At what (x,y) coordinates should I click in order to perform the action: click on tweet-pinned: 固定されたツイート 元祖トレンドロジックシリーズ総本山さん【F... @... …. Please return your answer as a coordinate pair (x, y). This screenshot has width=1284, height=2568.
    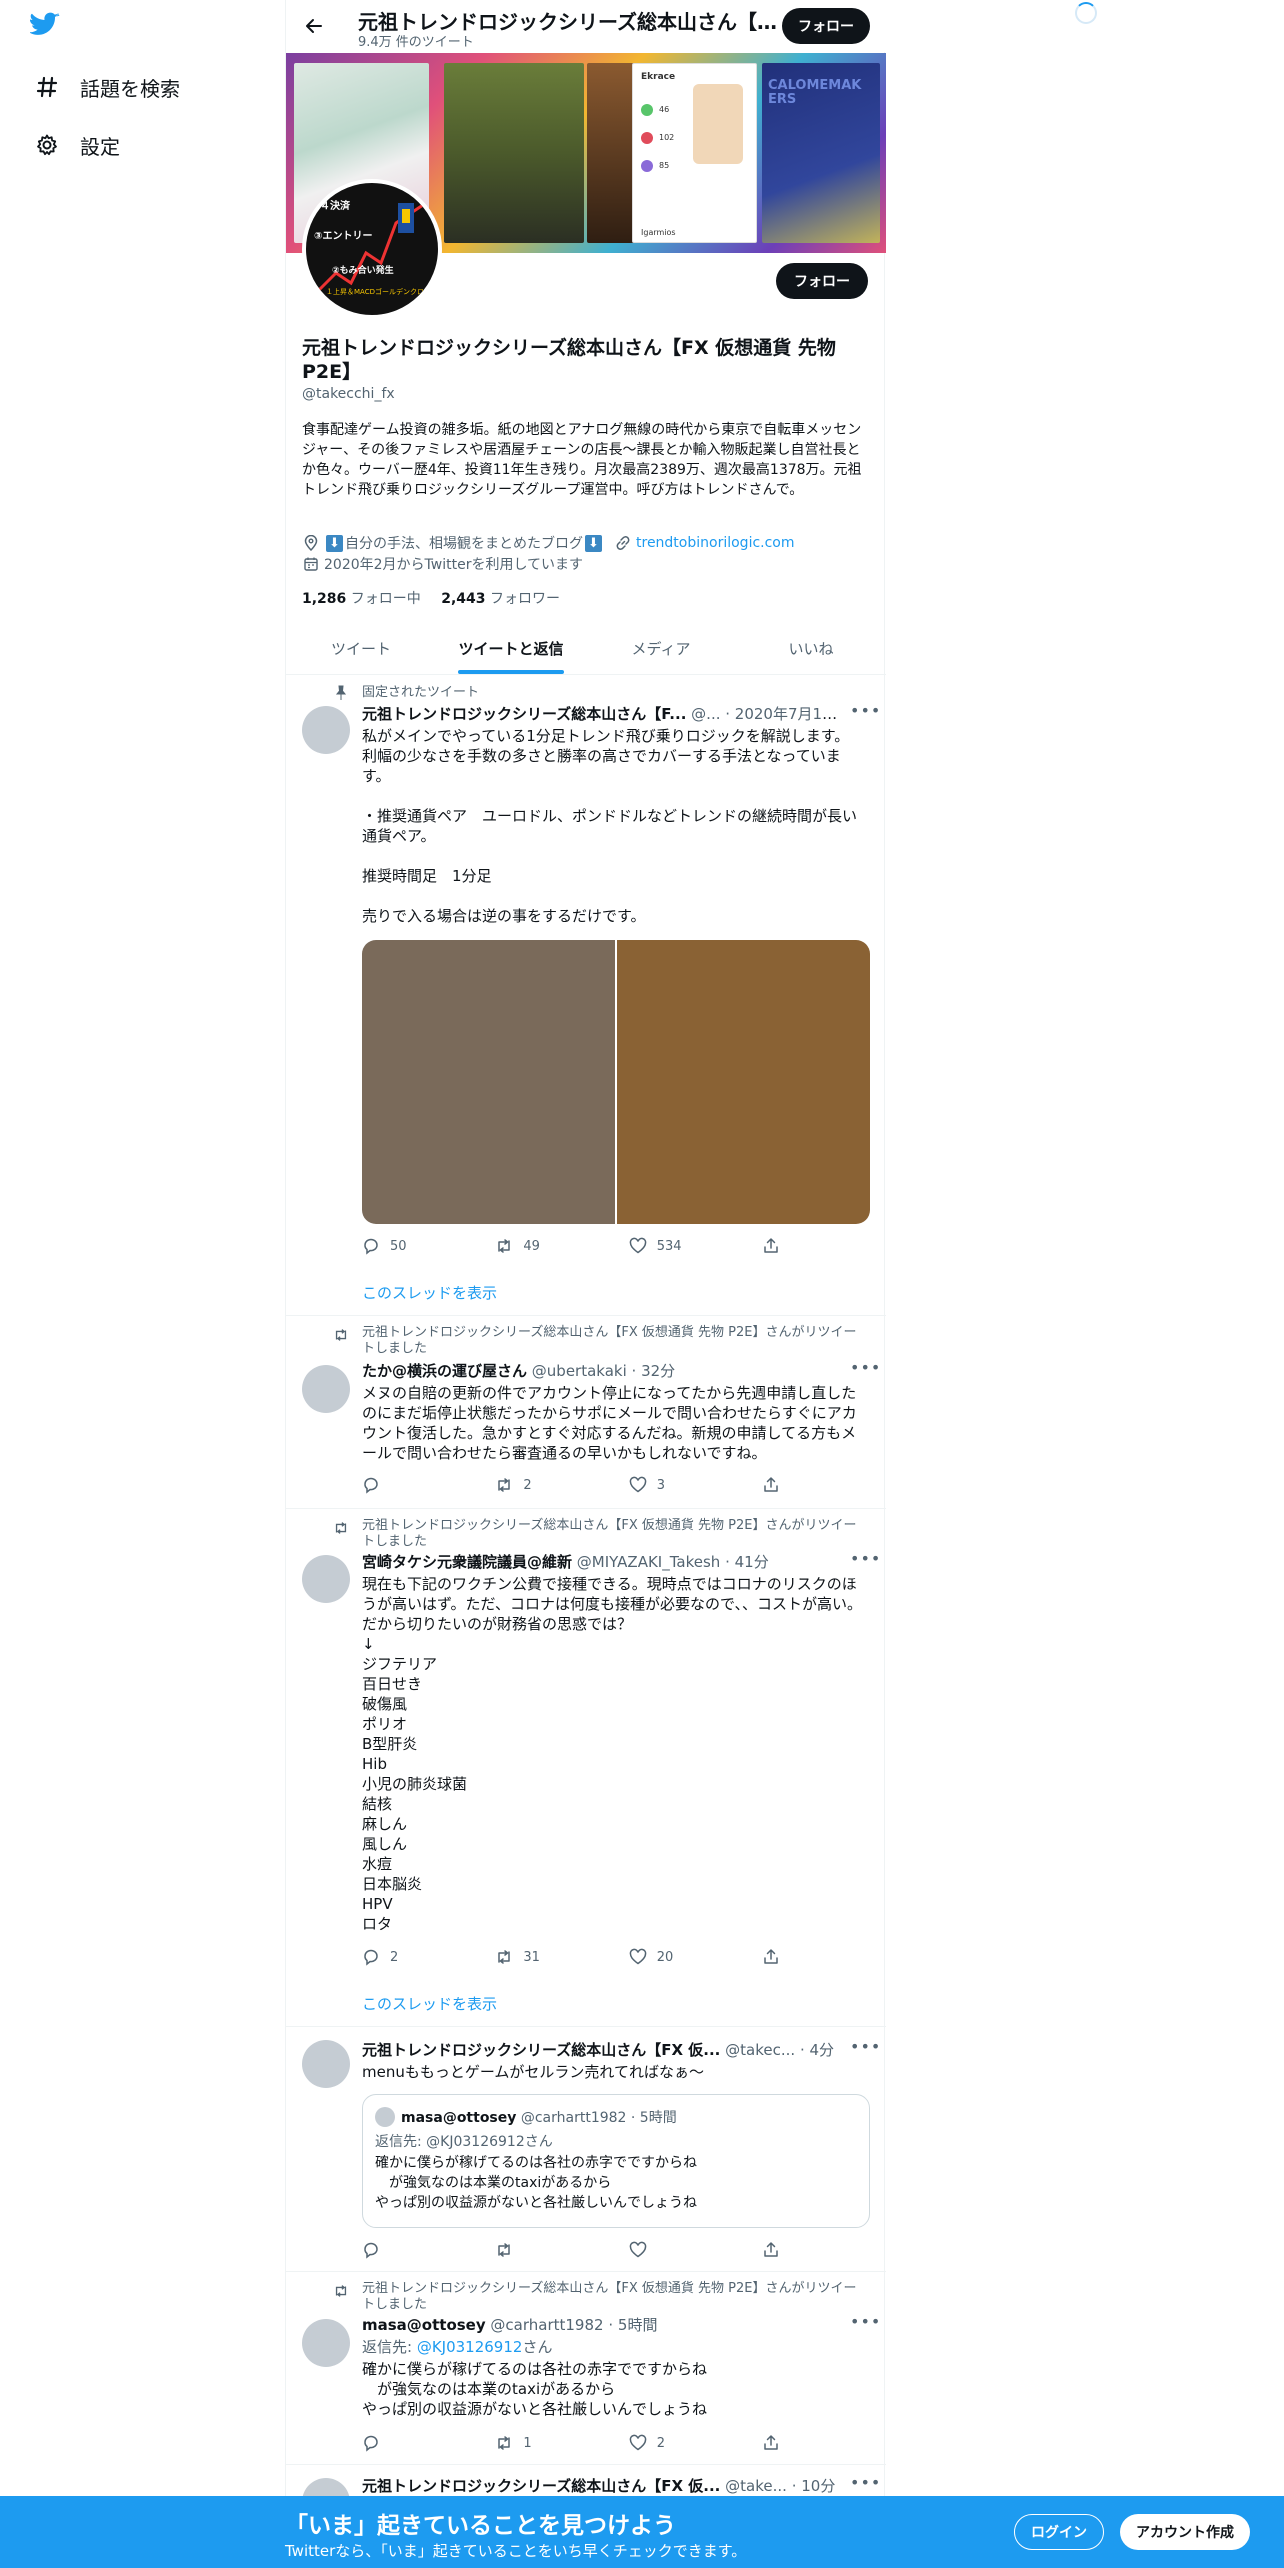
    Looking at the image, I should click on (586, 996).